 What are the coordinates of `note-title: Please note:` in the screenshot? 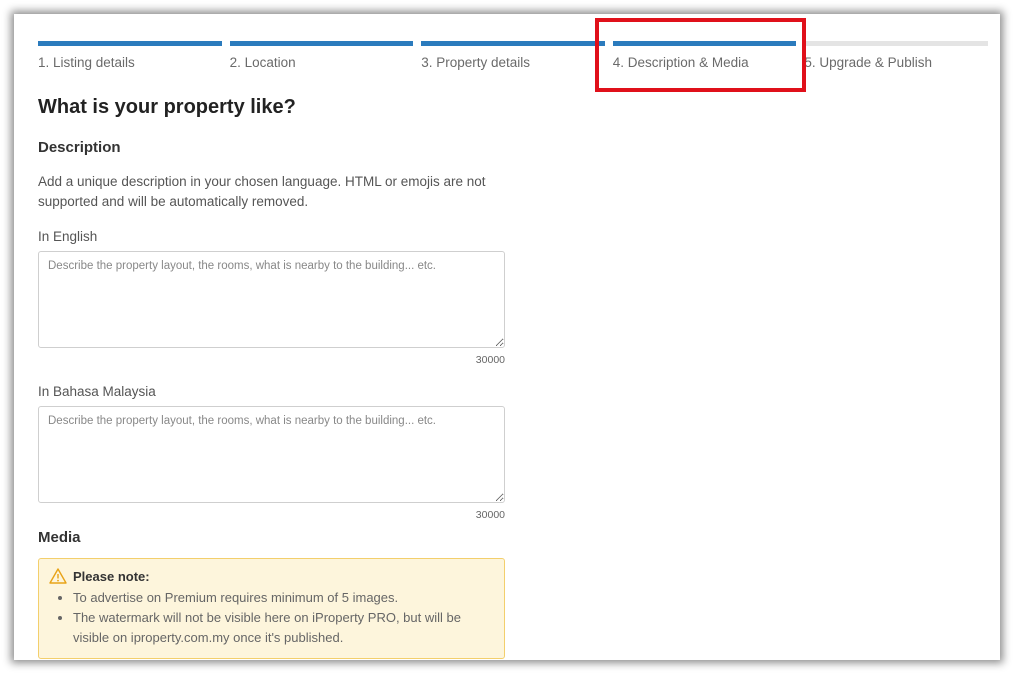 It's located at (111, 576).